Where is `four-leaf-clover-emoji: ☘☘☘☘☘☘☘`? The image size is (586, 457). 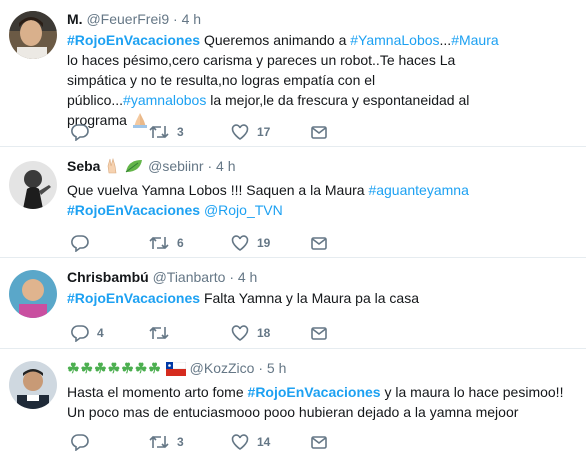
four-leaf-clover-emoji: ☘☘☘☘☘☘☘ is located at coordinates (114, 368).